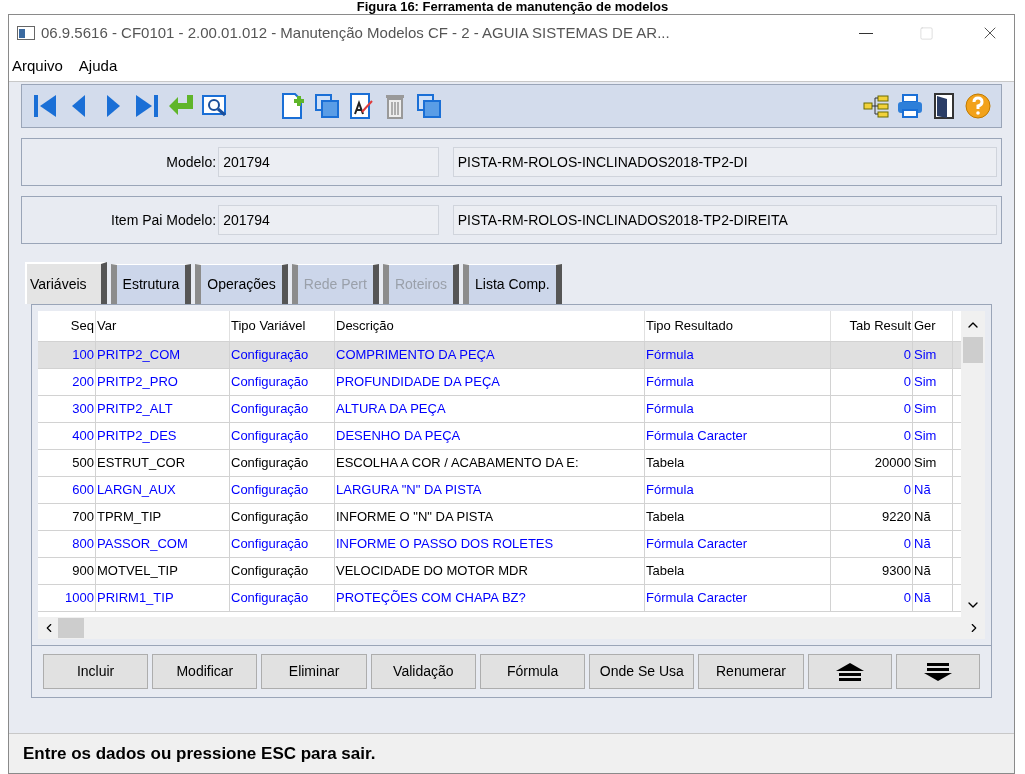  Describe the element at coordinates (751, 671) in the screenshot. I see `action-button: Renumerar` at that location.